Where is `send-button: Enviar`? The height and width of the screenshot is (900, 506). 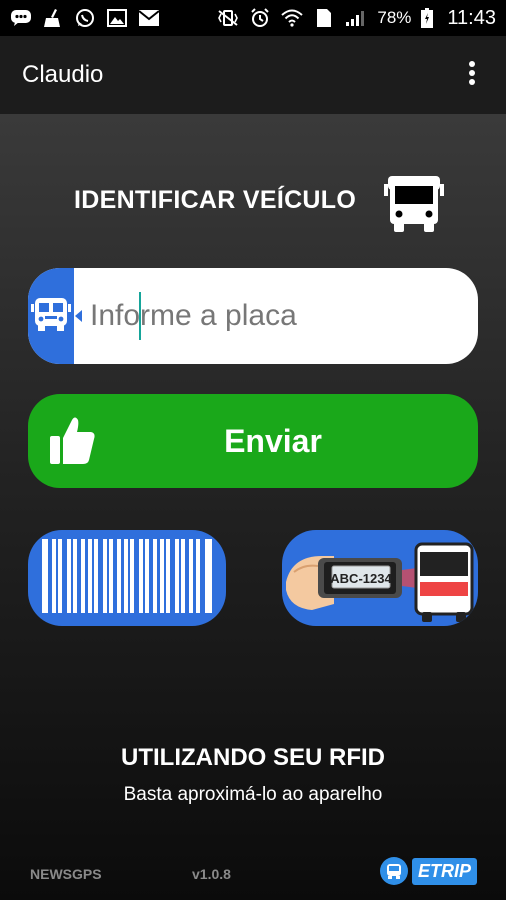 send-button: Enviar is located at coordinates (253, 441).